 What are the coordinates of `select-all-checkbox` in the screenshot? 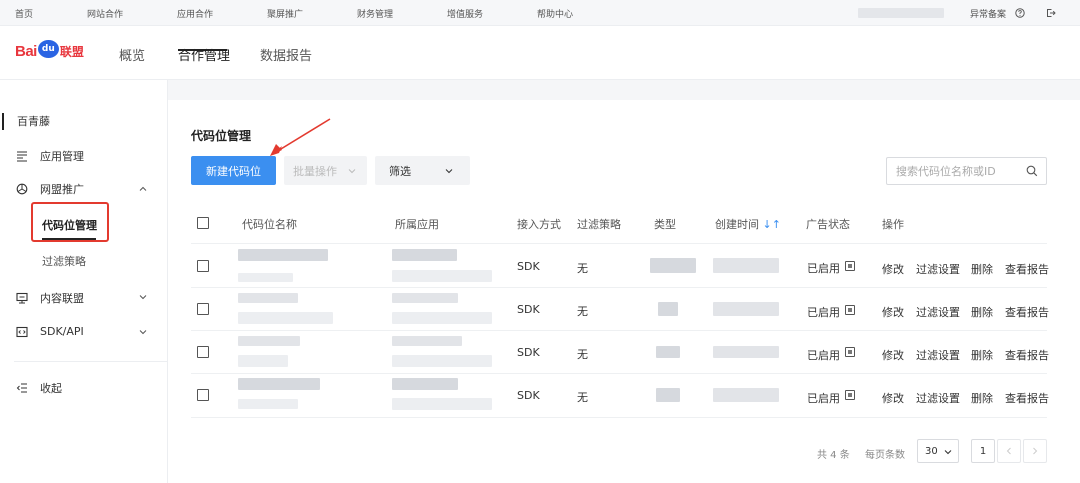 It's located at (203, 223).